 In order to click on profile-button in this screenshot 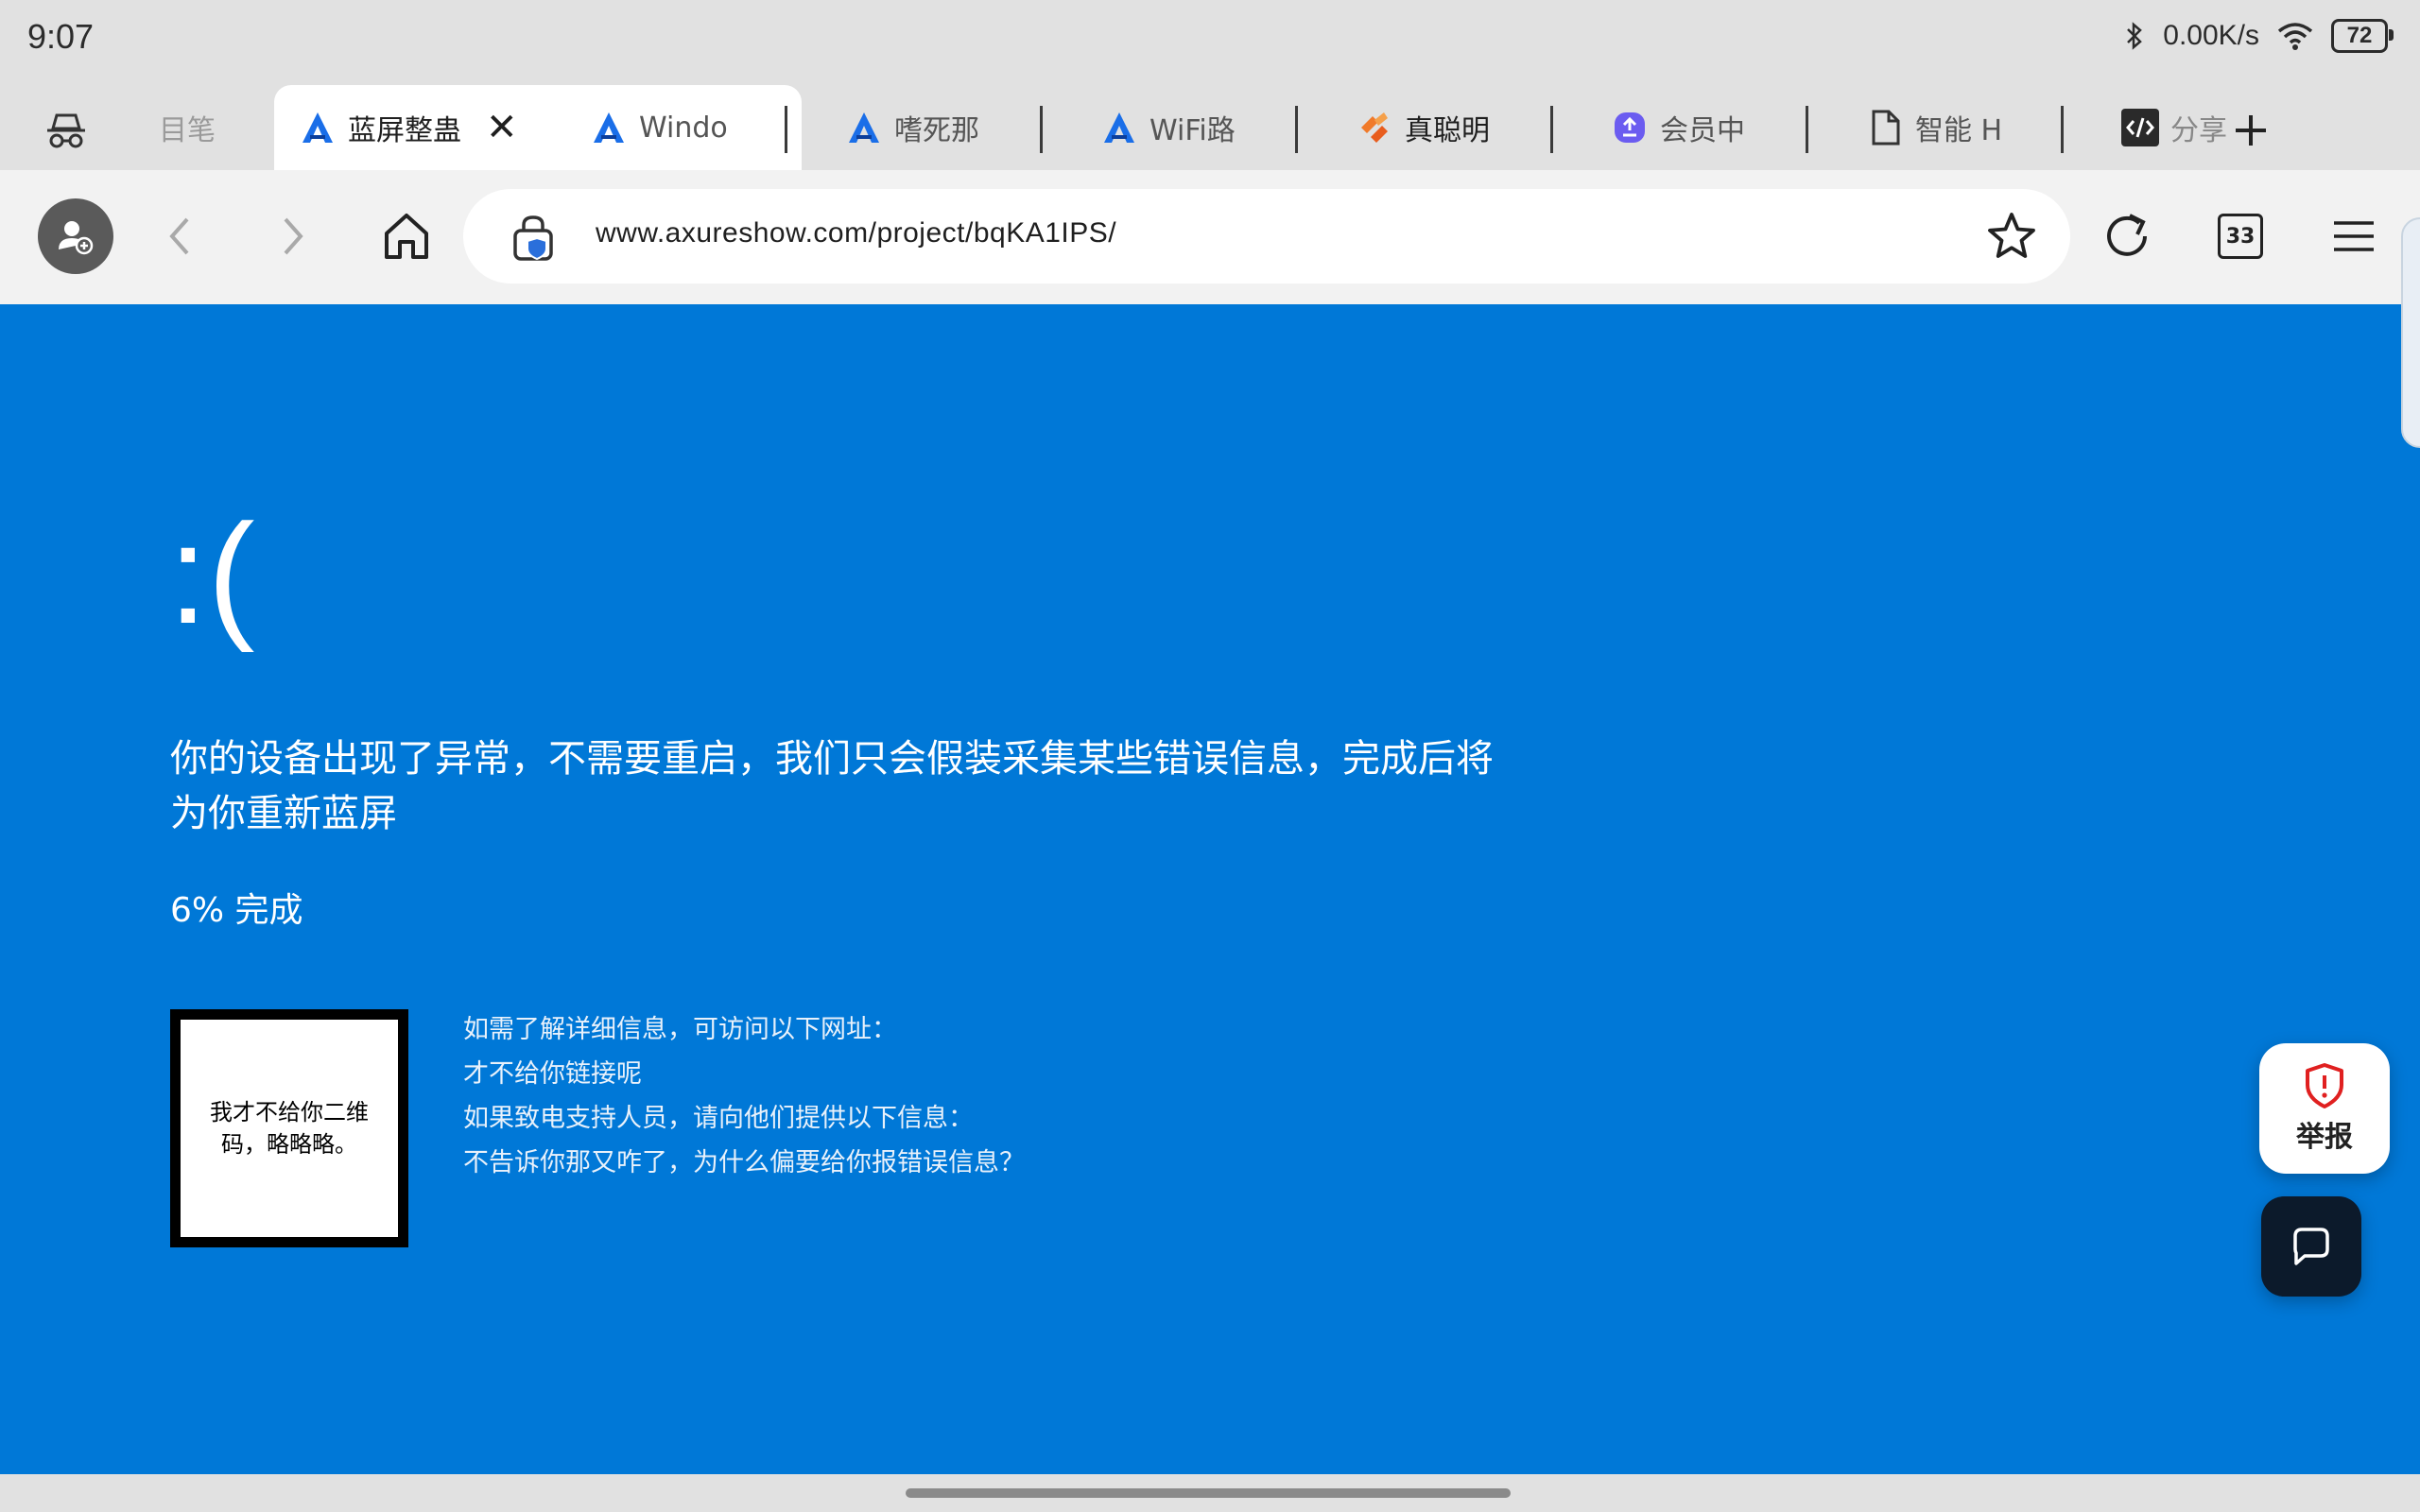, I will do `click(75, 236)`.